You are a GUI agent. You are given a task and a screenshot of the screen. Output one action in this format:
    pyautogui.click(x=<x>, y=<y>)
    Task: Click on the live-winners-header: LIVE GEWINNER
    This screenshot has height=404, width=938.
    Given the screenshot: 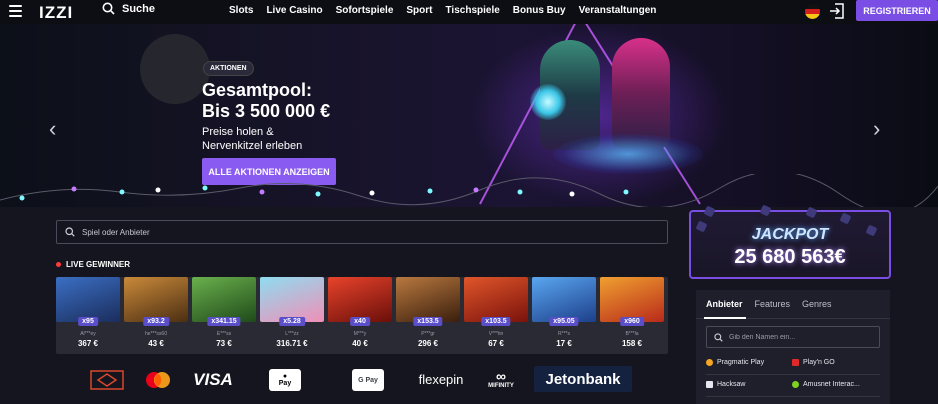 What is the action you would take?
    pyautogui.click(x=93, y=264)
    